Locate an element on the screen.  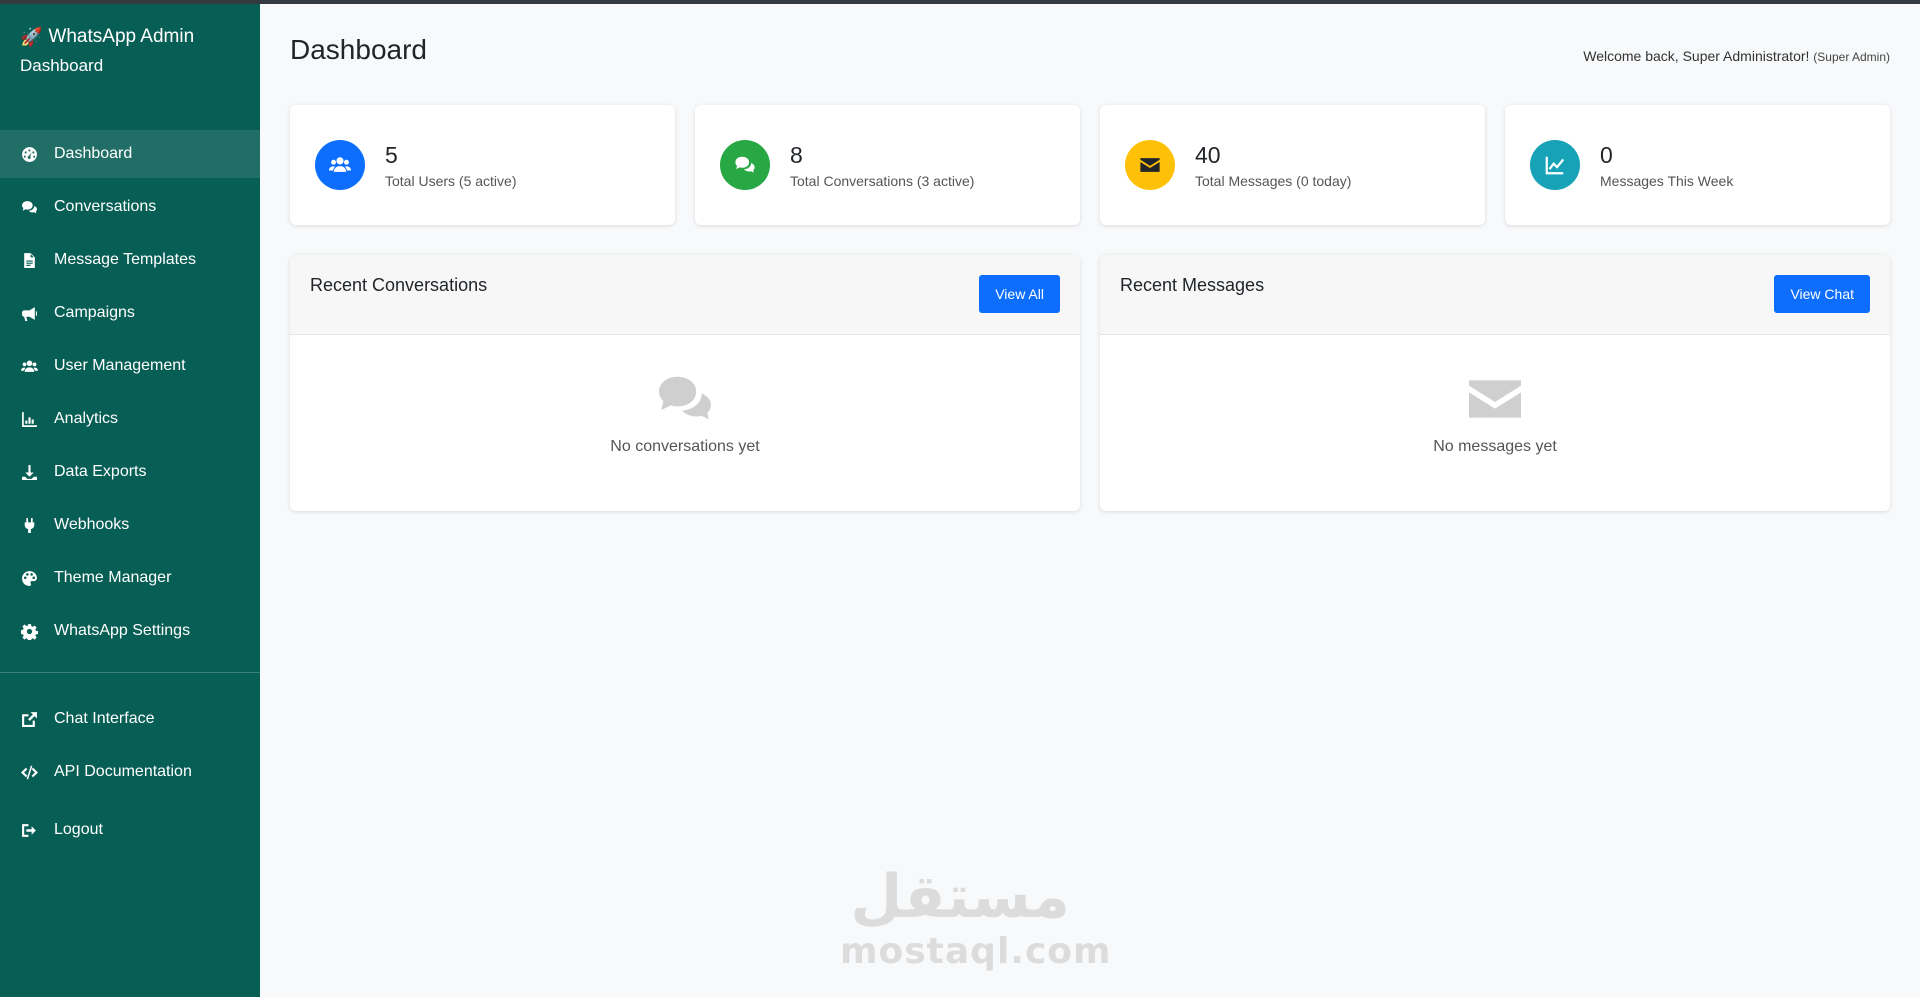
panel-header: Recent Conversations View All is located at coordinates (685, 295).